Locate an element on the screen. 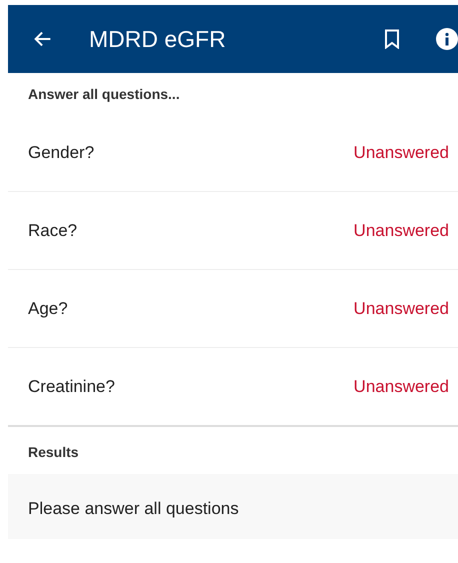 Image resolution: width=458 pixels, height=563 pixels. bookmark-icon is located at coordinates (392, 39).